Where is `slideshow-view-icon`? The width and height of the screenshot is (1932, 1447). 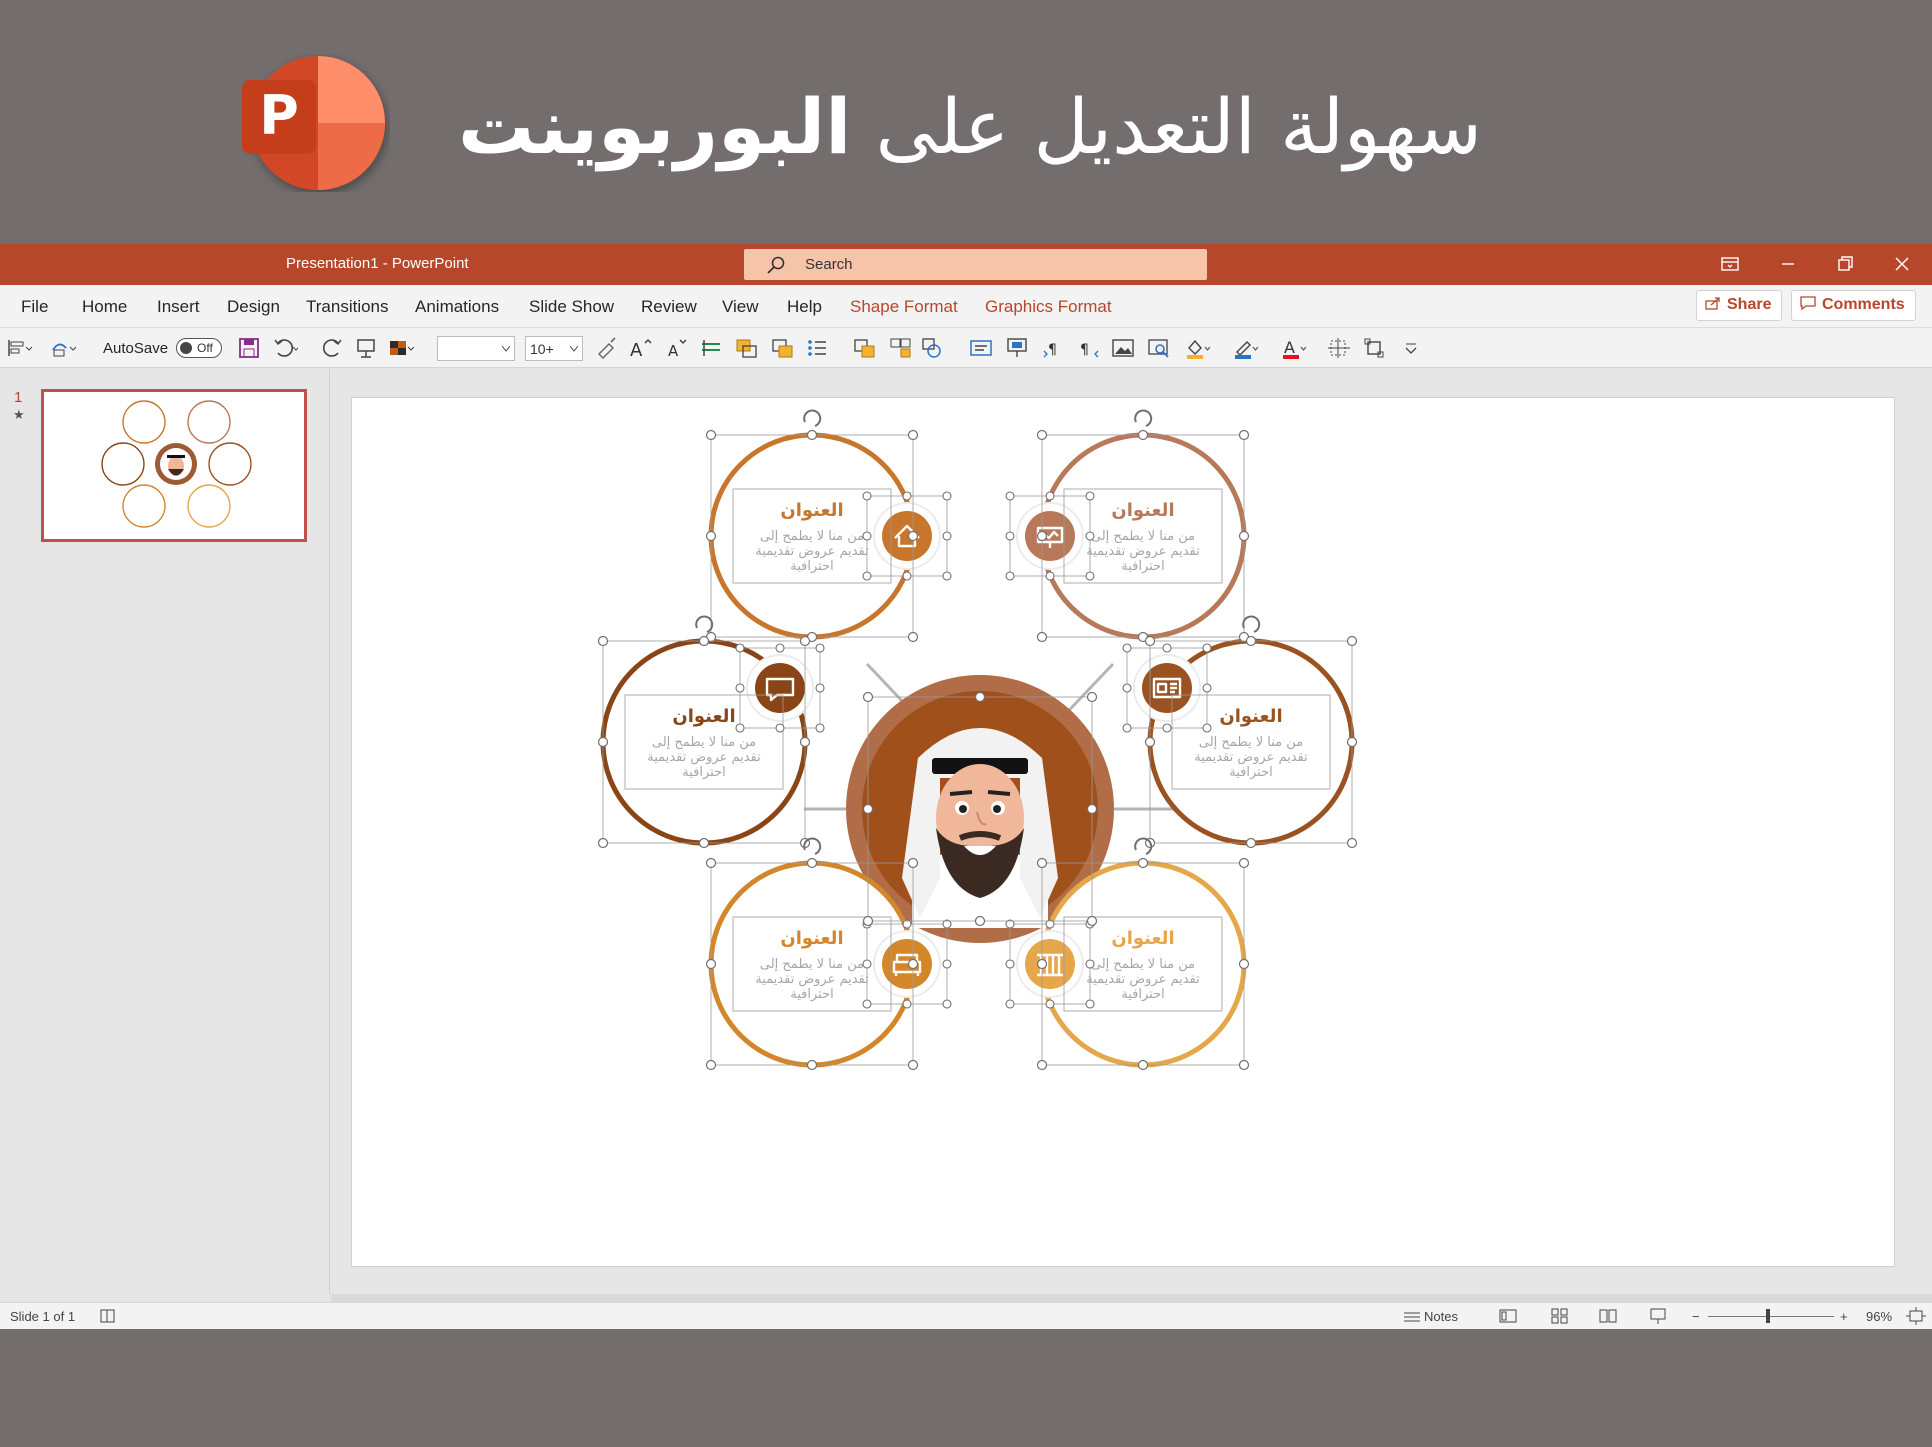 slideshow-view-icon is located at coordinates (1658, 1316).